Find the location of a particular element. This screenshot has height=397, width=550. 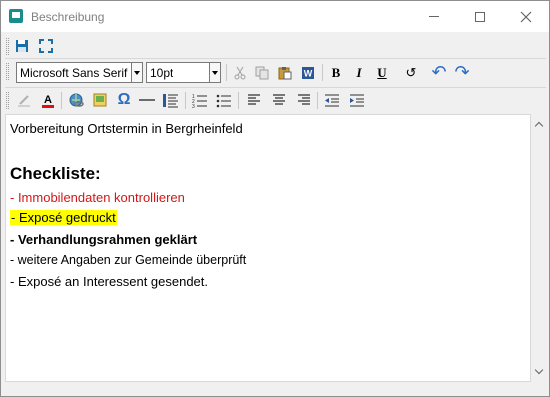

chevron-up-icon is located at coordinates (539, 126).